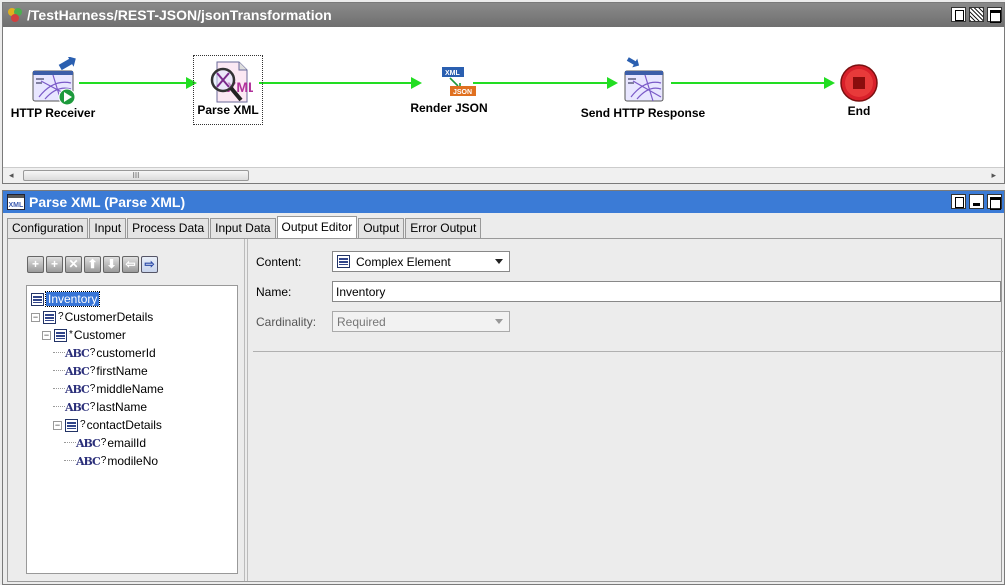 The width and height of the screenshot is (1005, 585). I want to click on node-render-json: XML JSON Render JSON, so click(449, 90).